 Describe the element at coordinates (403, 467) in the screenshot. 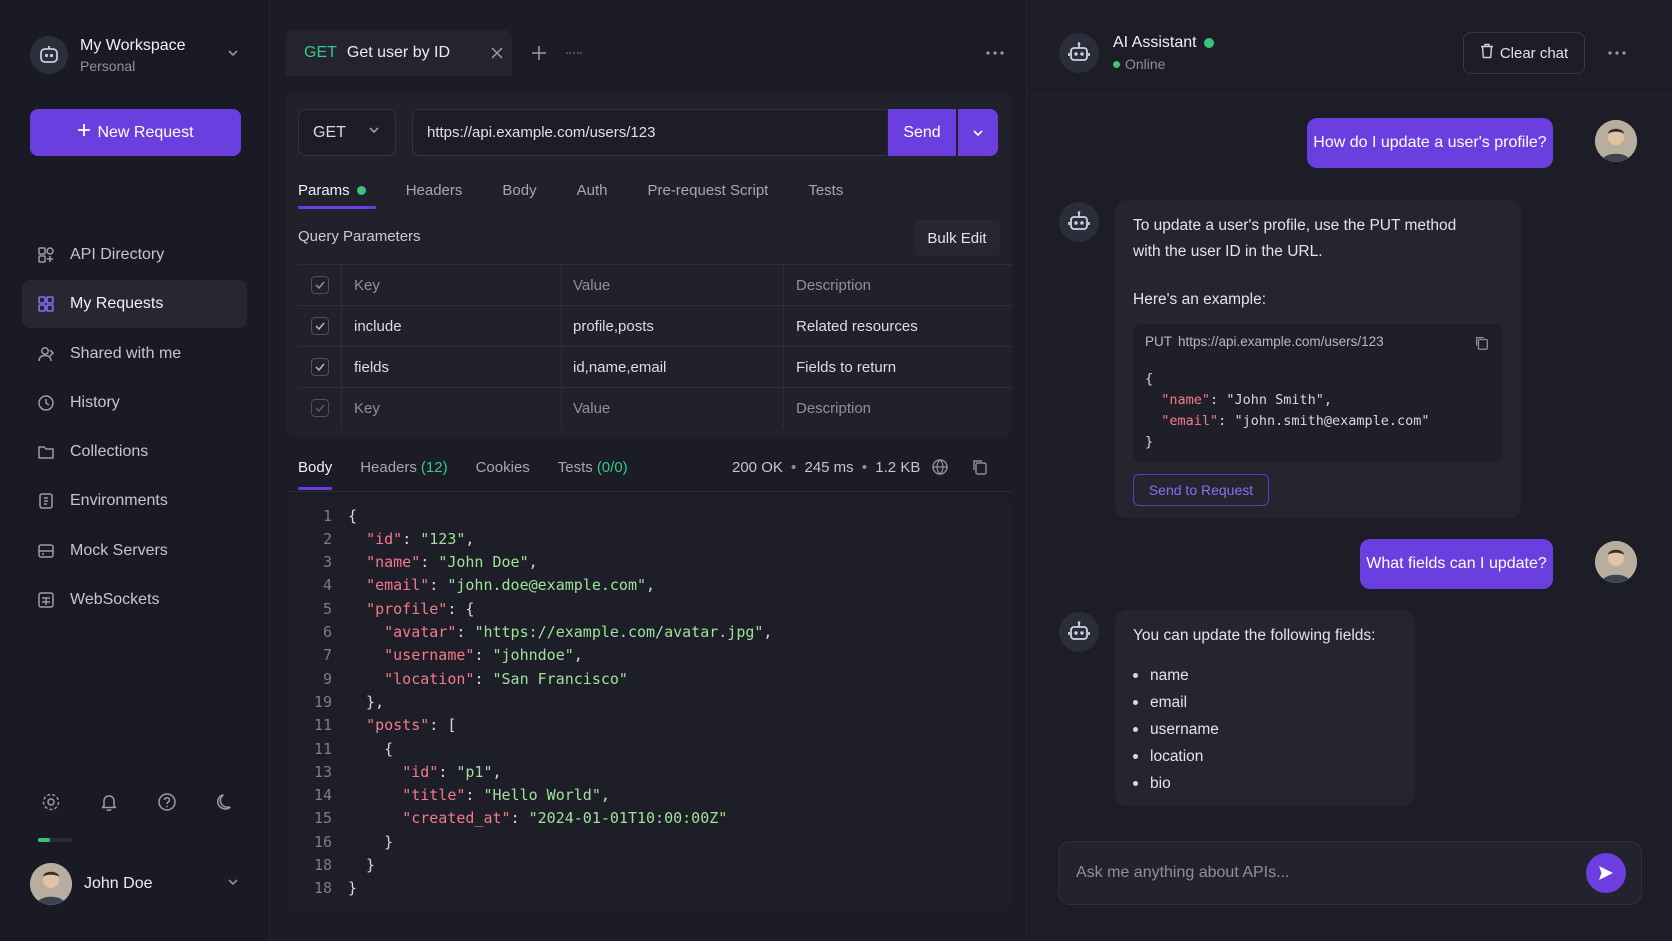

I see `tab-response-headers: Headers (12)` at that location.